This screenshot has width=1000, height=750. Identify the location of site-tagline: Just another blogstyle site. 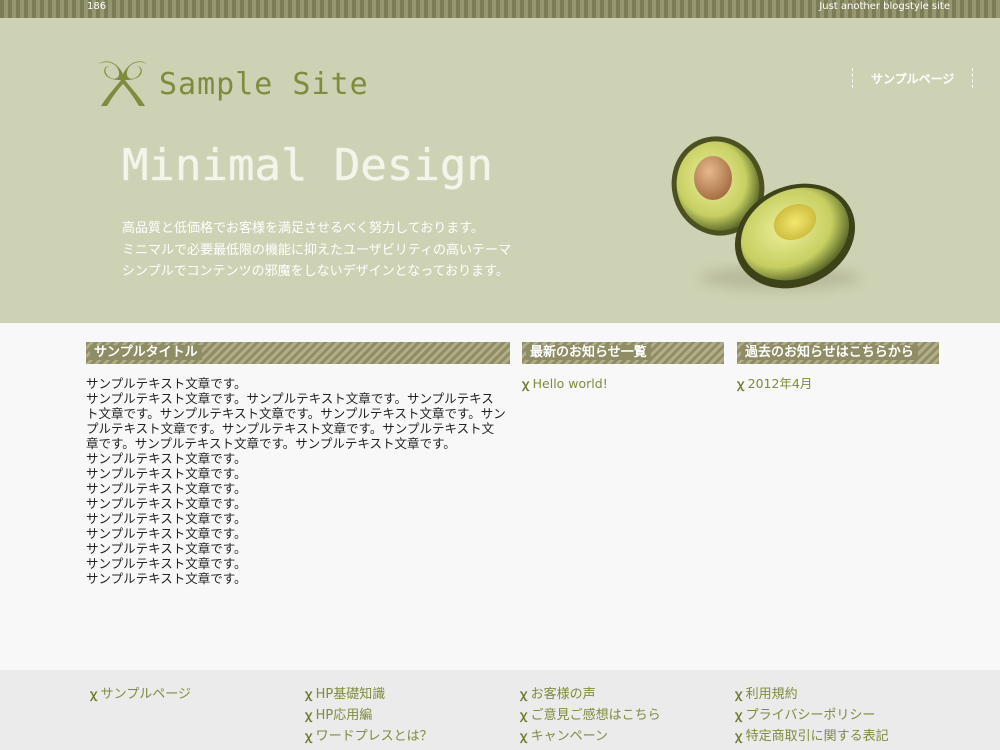
(884, 6).